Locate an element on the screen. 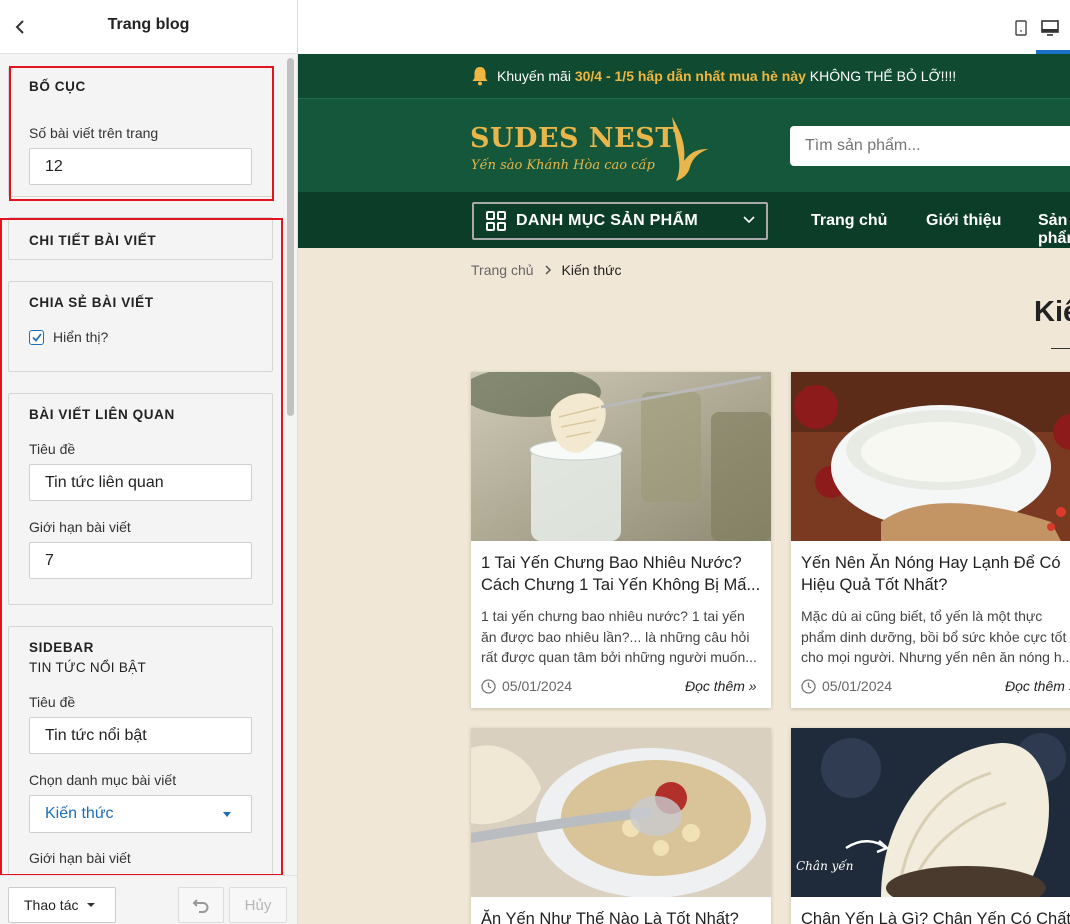 The height and width of the screenshot is (924, 1070). promo-prefix: Khuyến mãi is located at coordinates (536, 76).